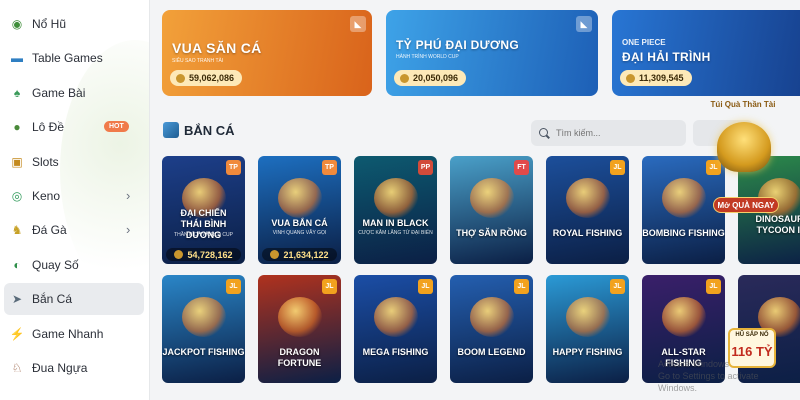  I want to click on jackpot-float-value: 116 TỶ, so click(752, 351).